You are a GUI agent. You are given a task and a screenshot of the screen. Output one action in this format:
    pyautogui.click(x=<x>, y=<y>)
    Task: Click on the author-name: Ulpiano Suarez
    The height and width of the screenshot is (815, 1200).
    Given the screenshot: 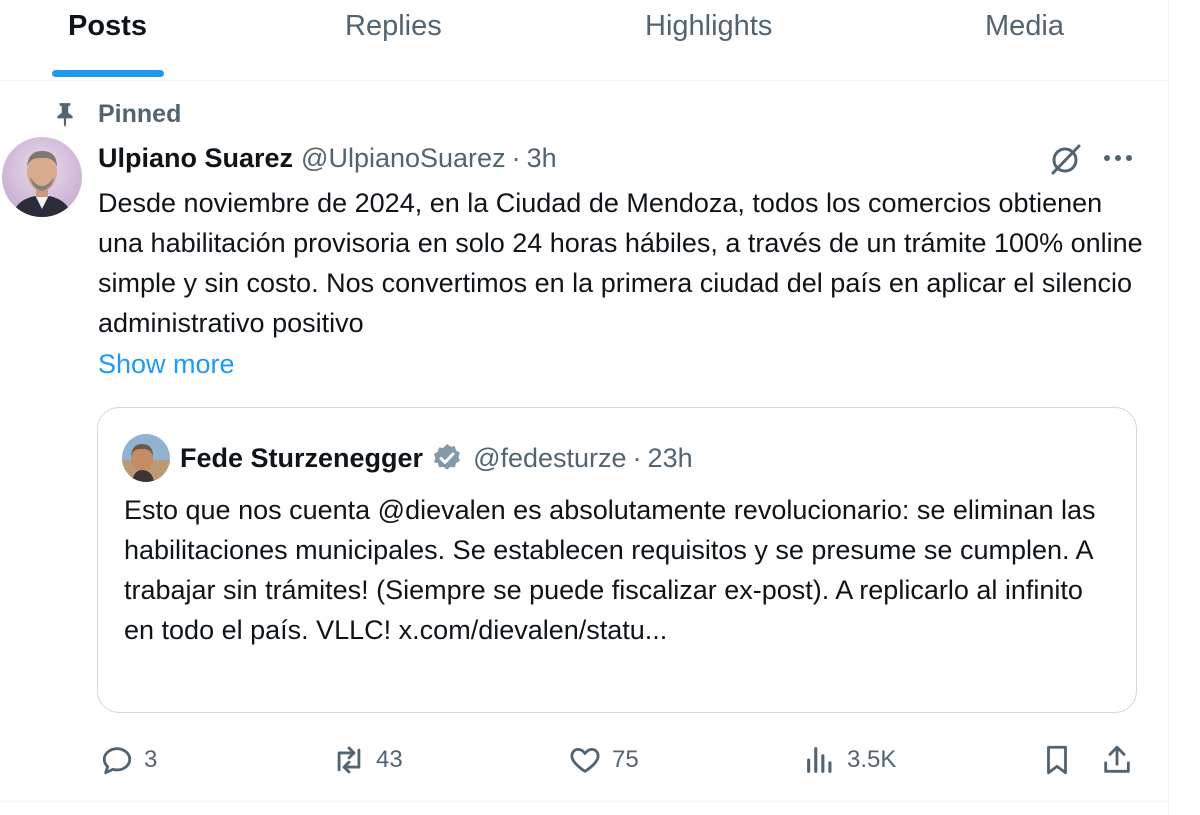 What is the action you would take?
    pyautogui.click(x=195, y=158)
    